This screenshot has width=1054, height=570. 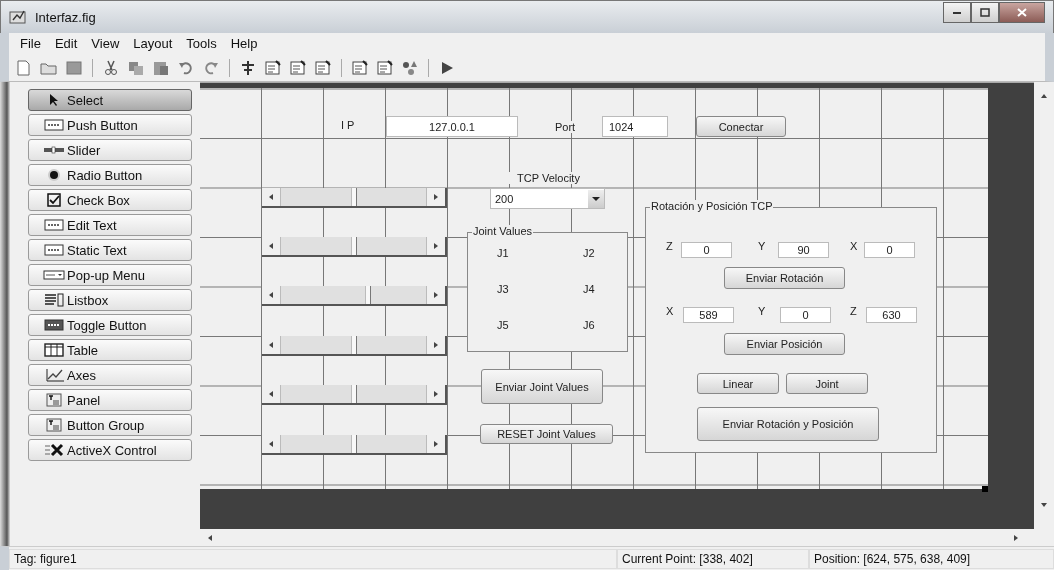 I want to click on mode-button: Joint, so click(x=827, y=384).